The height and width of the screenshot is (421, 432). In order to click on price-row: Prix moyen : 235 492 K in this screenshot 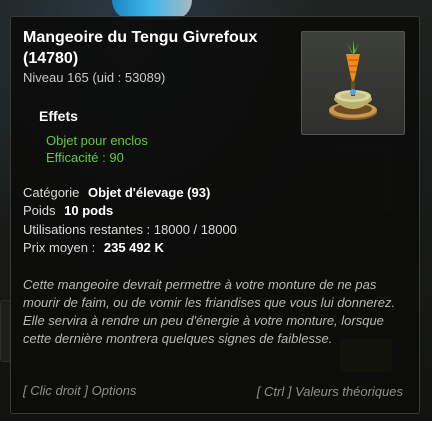, I will do `click(93, 247)`.